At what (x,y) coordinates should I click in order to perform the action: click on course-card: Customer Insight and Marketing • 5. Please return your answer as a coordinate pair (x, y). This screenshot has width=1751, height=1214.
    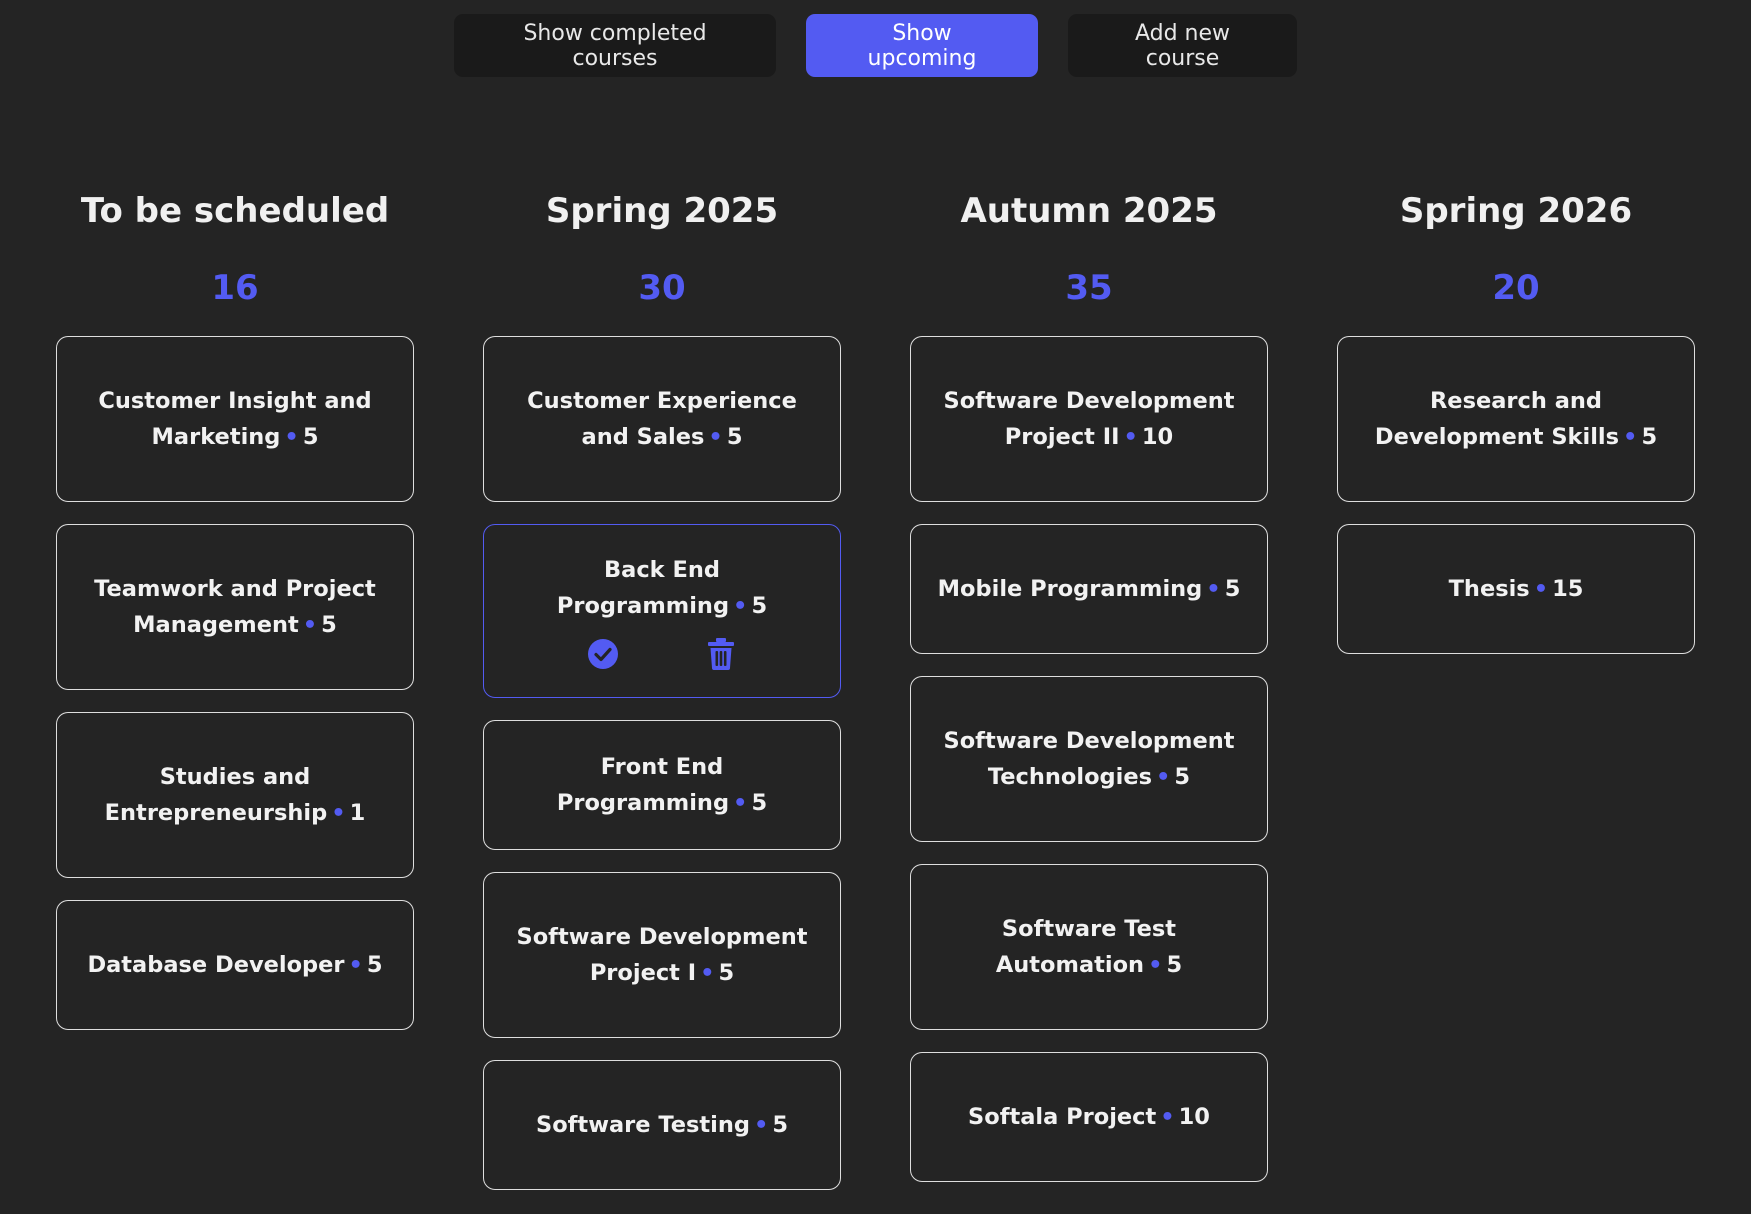
    Looking at the image, I should click on (235, 419).